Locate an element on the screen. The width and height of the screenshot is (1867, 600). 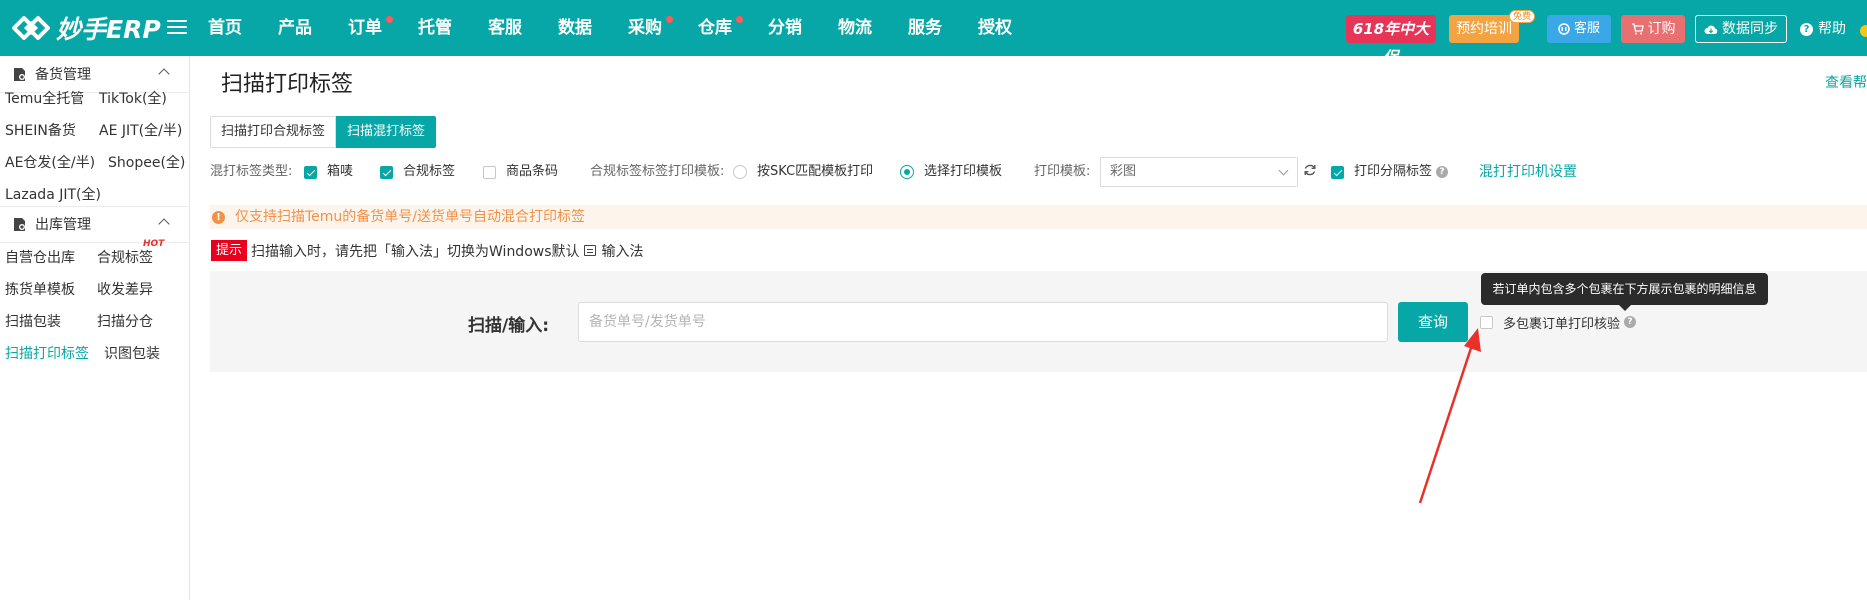
customer-service-button: 客服 is located at coordinates (1579, 29).